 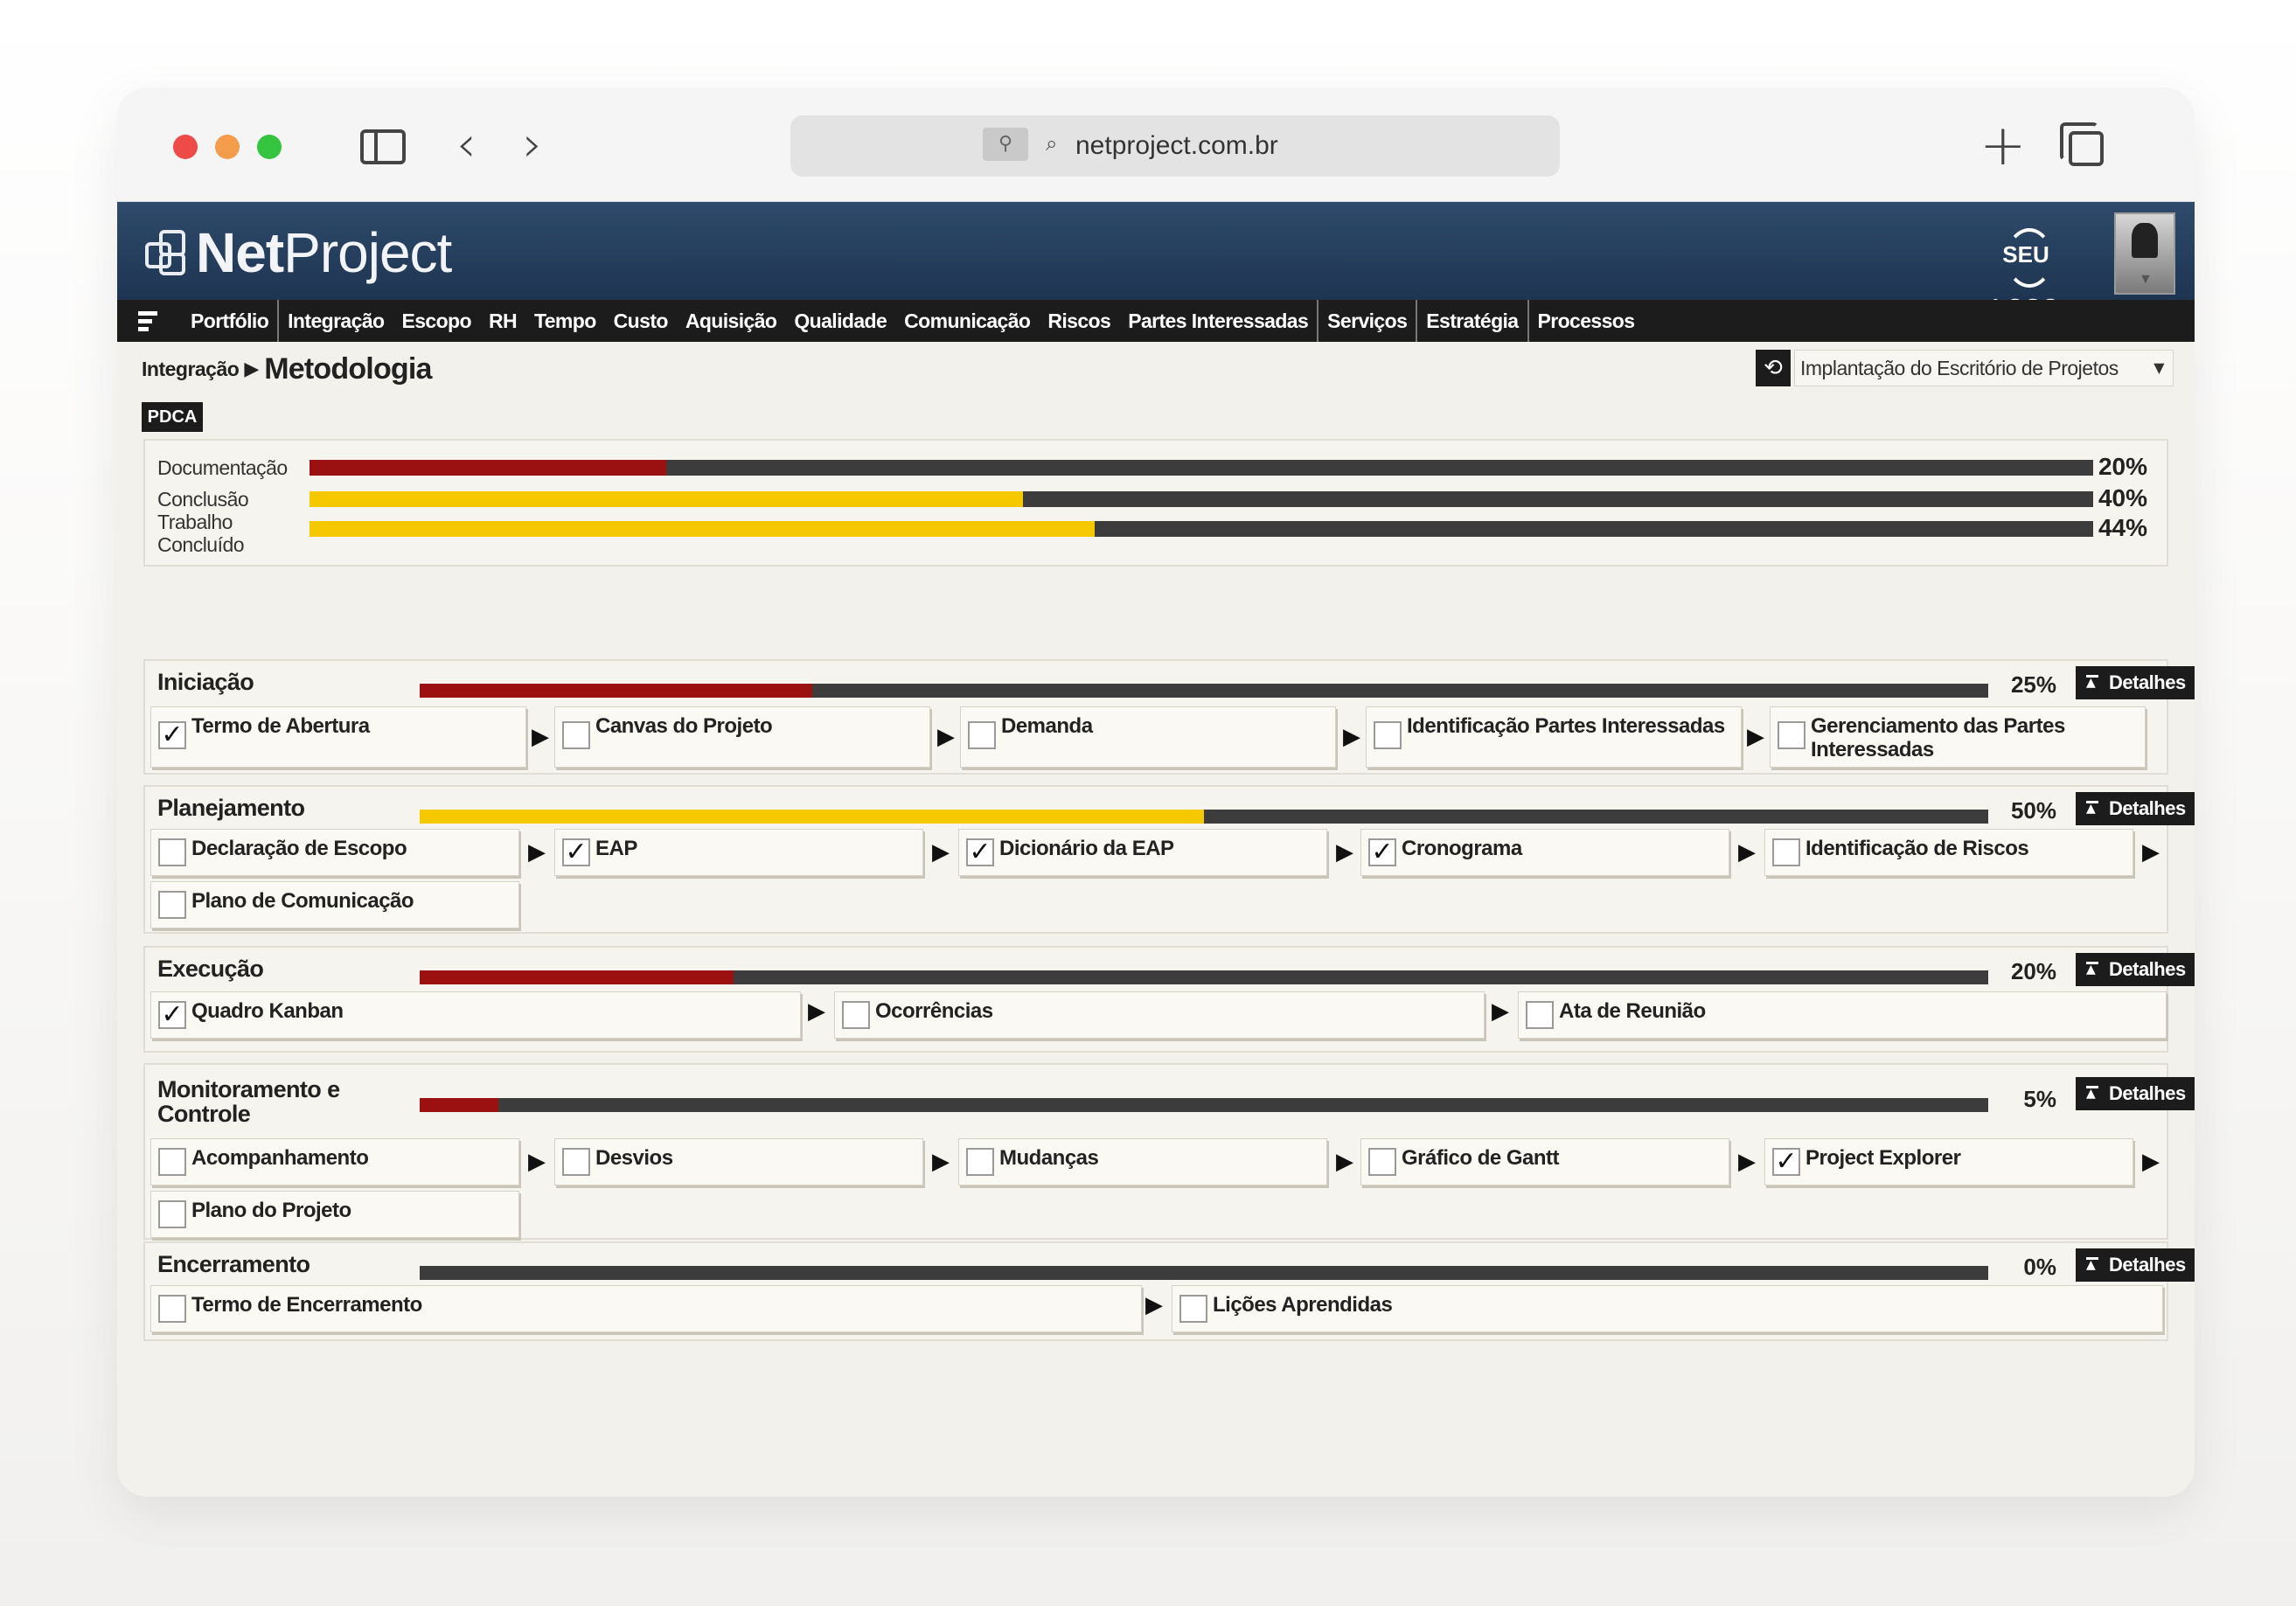 What do you see at coordinates (476, 1015) in the screenshot?
I see `methodology-step-card: ✓ Quadro Kanban` at bounding box center [476, 1015].